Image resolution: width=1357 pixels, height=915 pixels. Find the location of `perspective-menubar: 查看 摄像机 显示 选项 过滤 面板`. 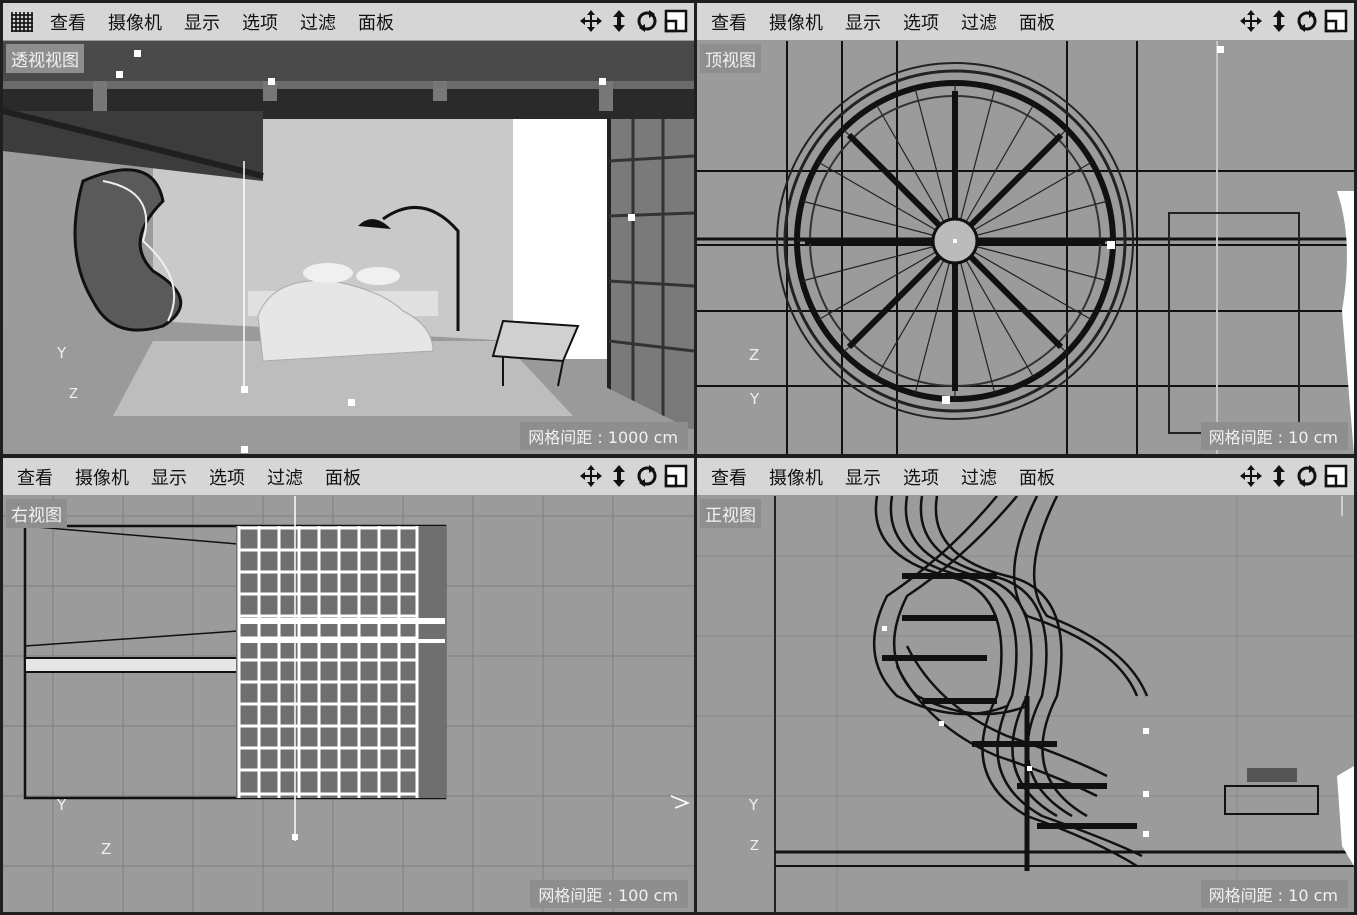

perspective-menubar: 查看 摄像机 显示 选项 过滤 面板 is located at coordinates (348, 22).